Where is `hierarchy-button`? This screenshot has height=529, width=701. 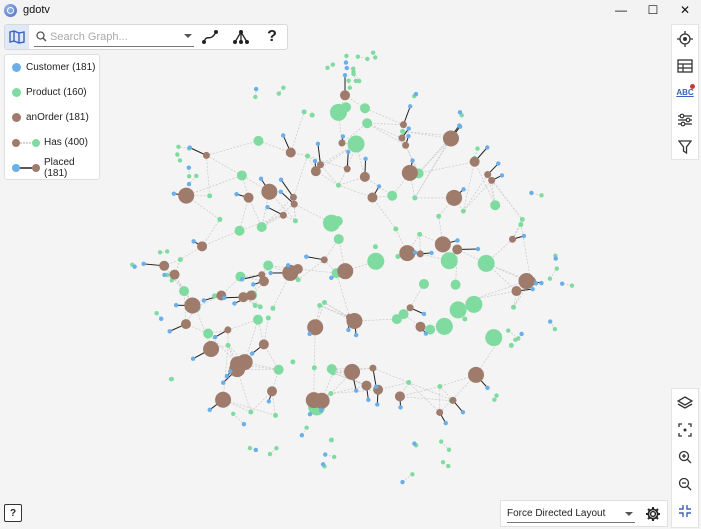
hierarchy-button is located at coordinates (241, 37).